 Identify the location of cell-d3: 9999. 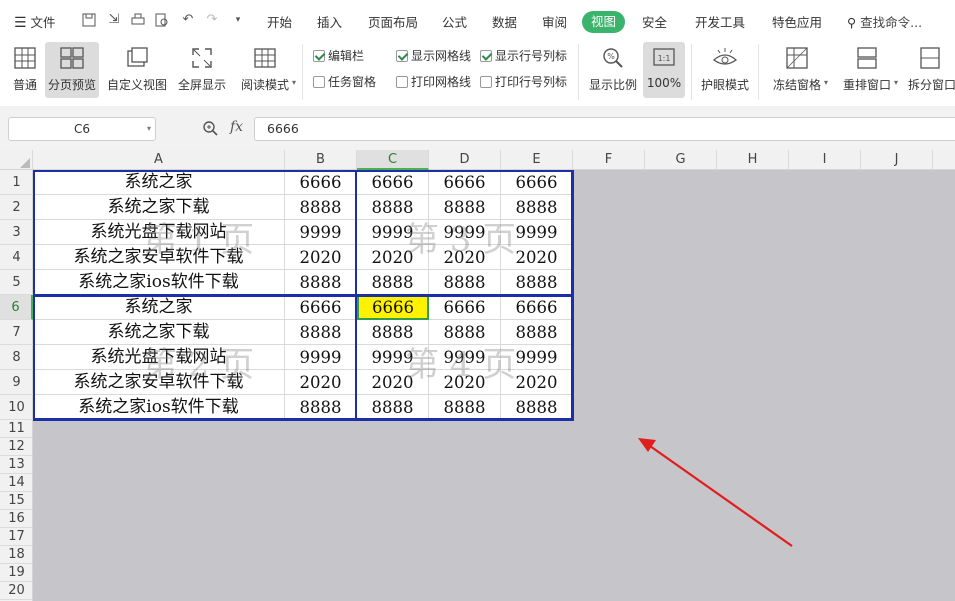
(465, 232).